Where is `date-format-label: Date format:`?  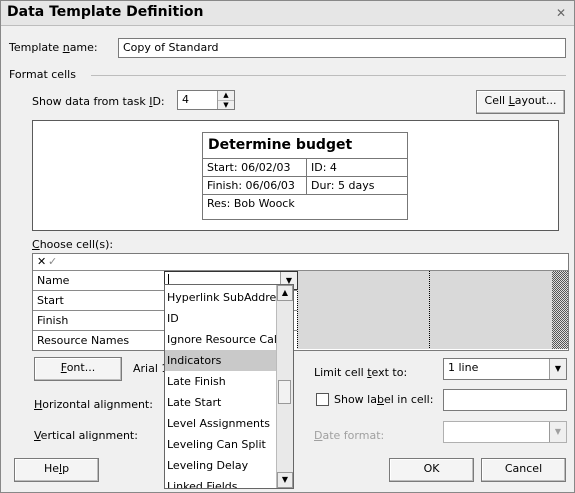 date-format-label: Date format: is located at coordinates (349, 435).